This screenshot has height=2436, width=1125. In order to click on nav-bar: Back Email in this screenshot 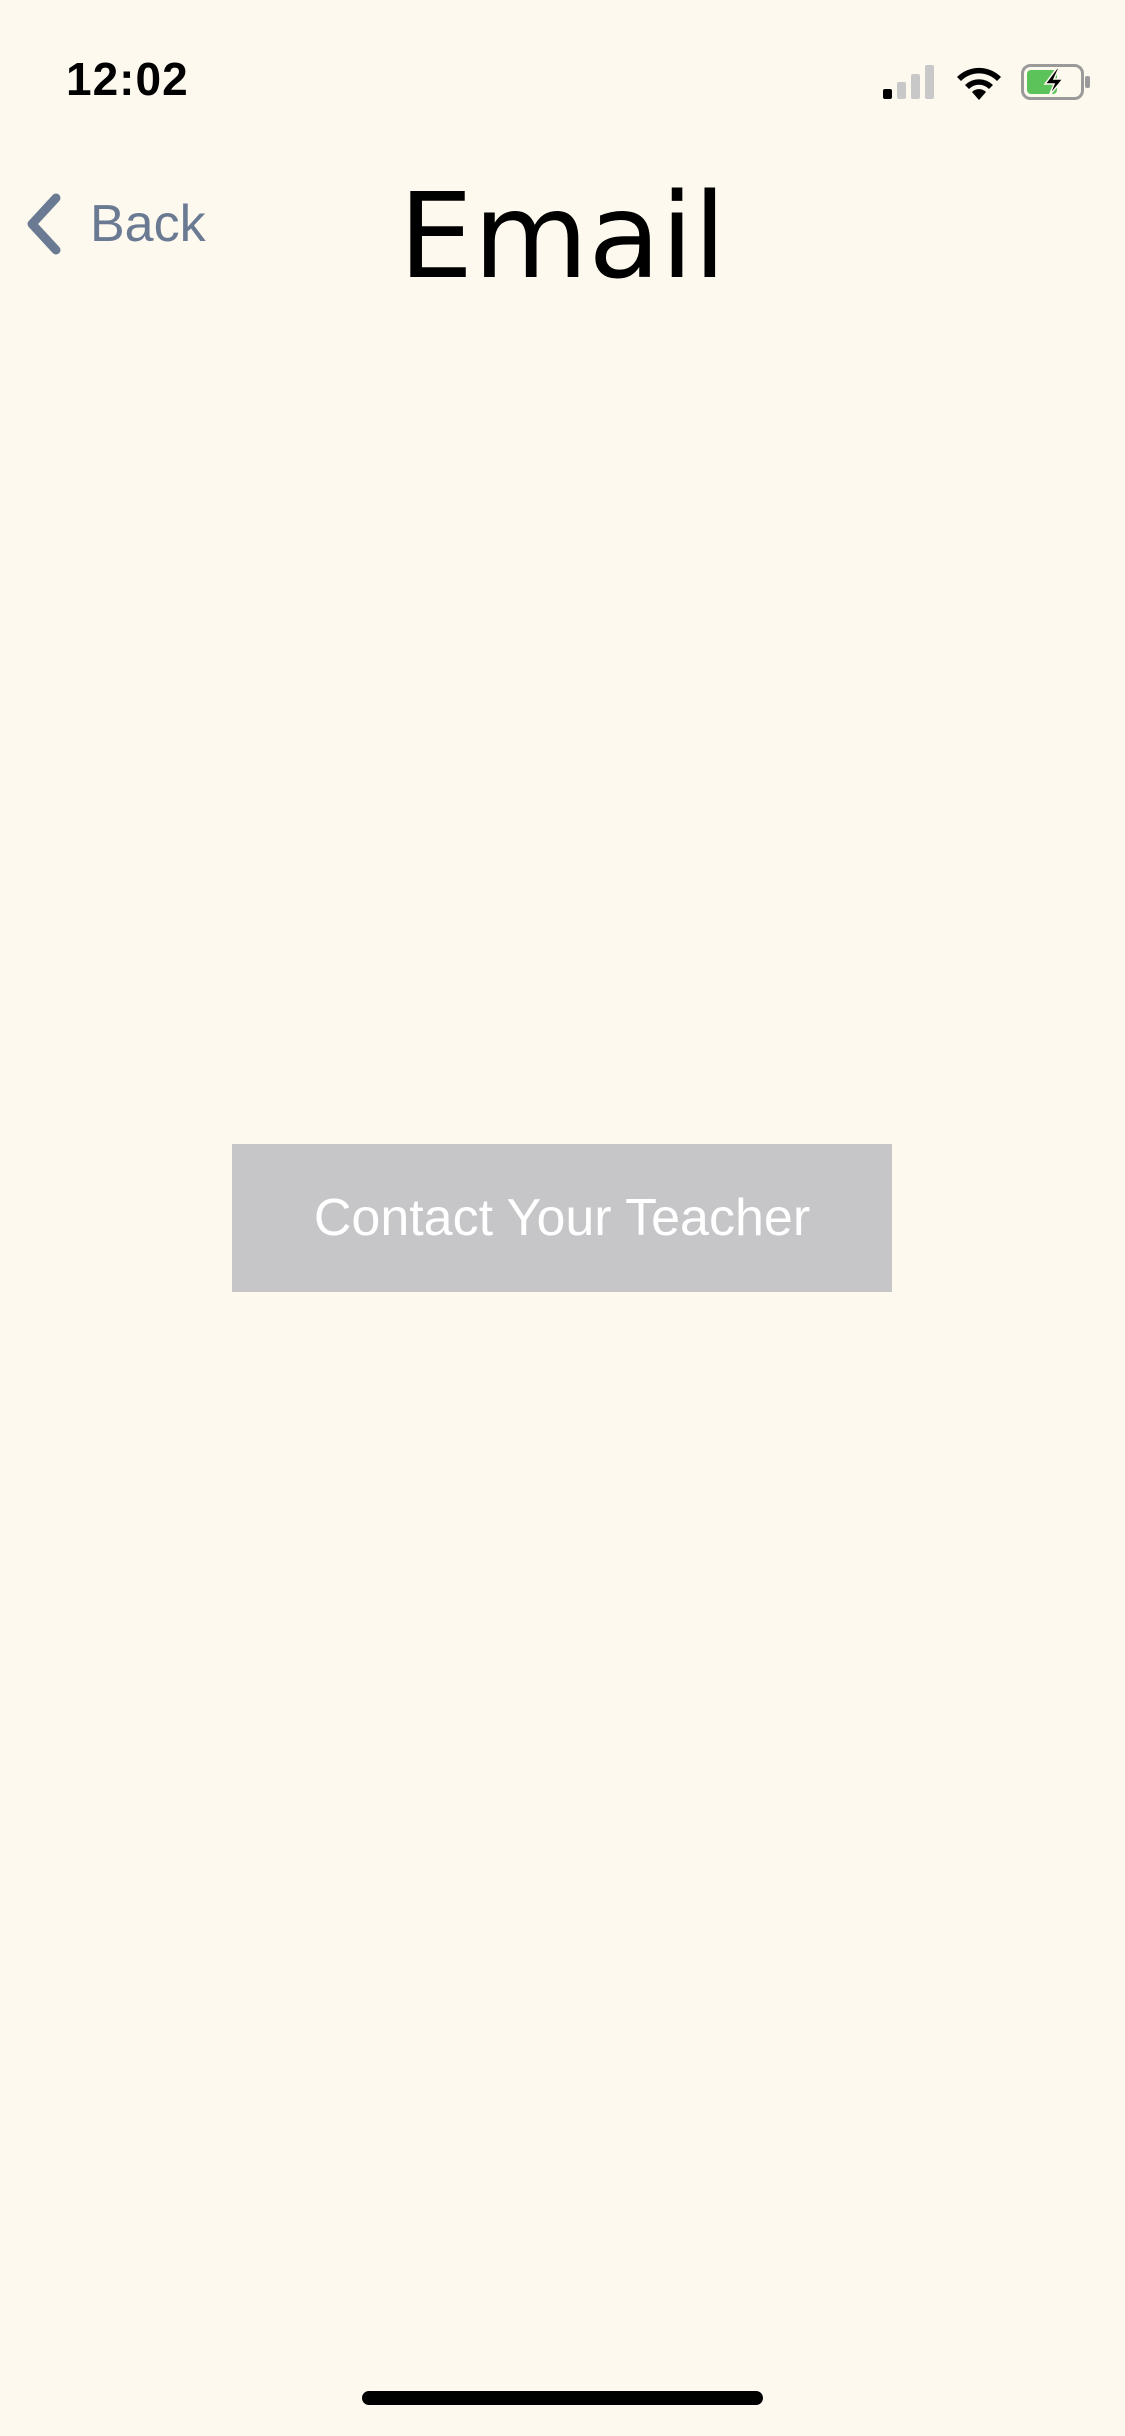, I will do `click(562, 235)`.